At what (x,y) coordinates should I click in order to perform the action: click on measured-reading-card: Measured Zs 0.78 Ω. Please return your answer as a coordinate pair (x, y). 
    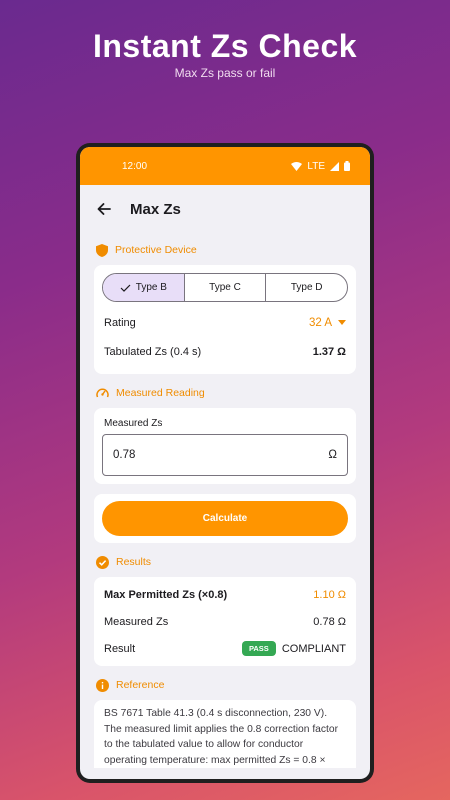
    Looking at the image, I should click on (225, 446).